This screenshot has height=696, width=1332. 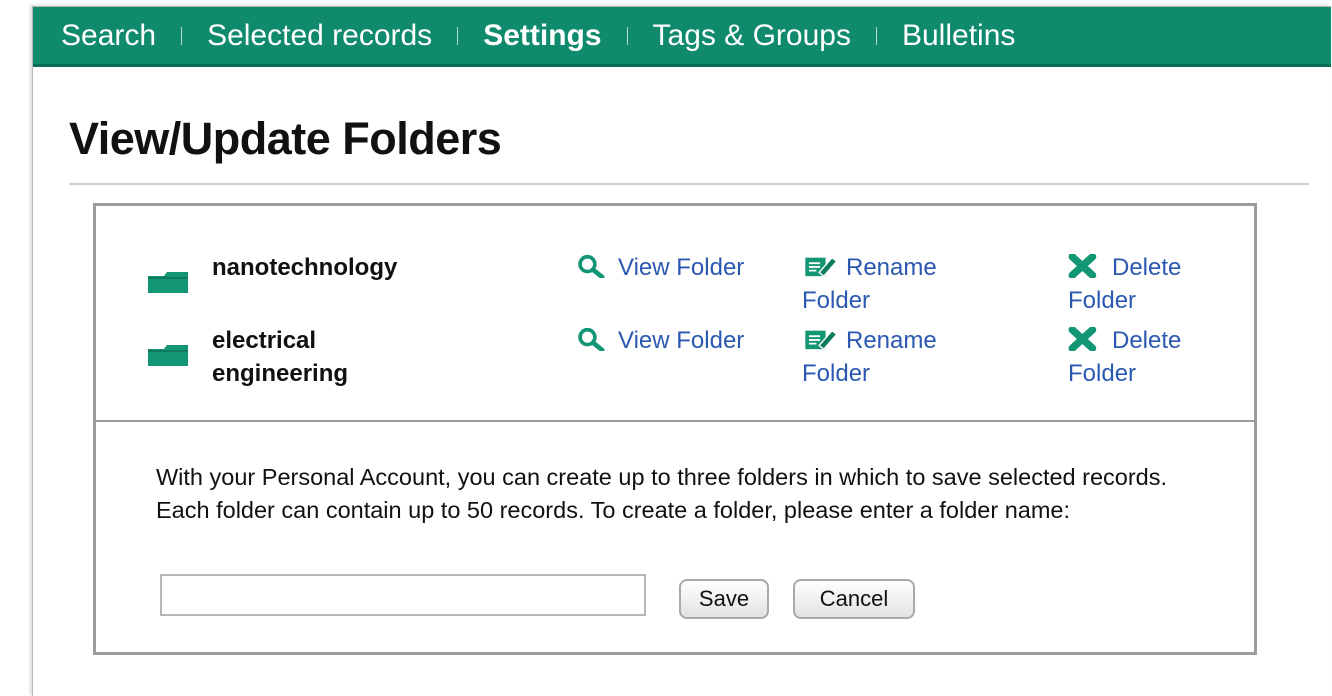 I want to click on save-button: Save, so click(x=724, y=599).